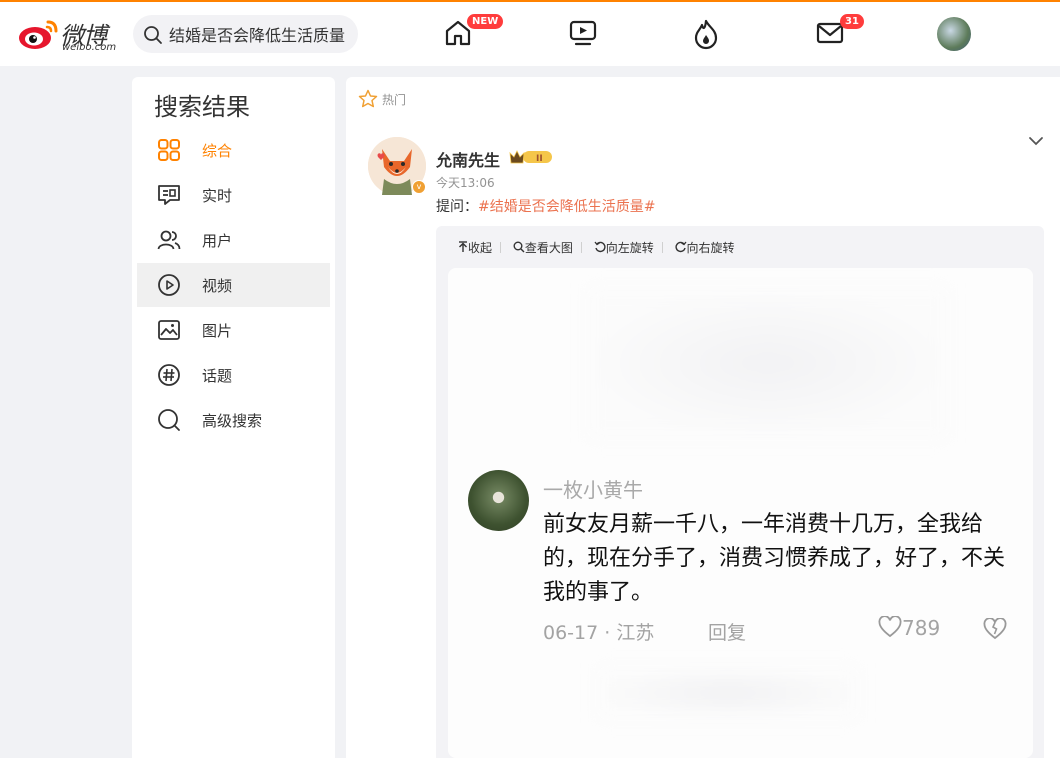 This screenshot has width=1060, height=758. I want to click on collapse-label: 收起, so click(480, 248).